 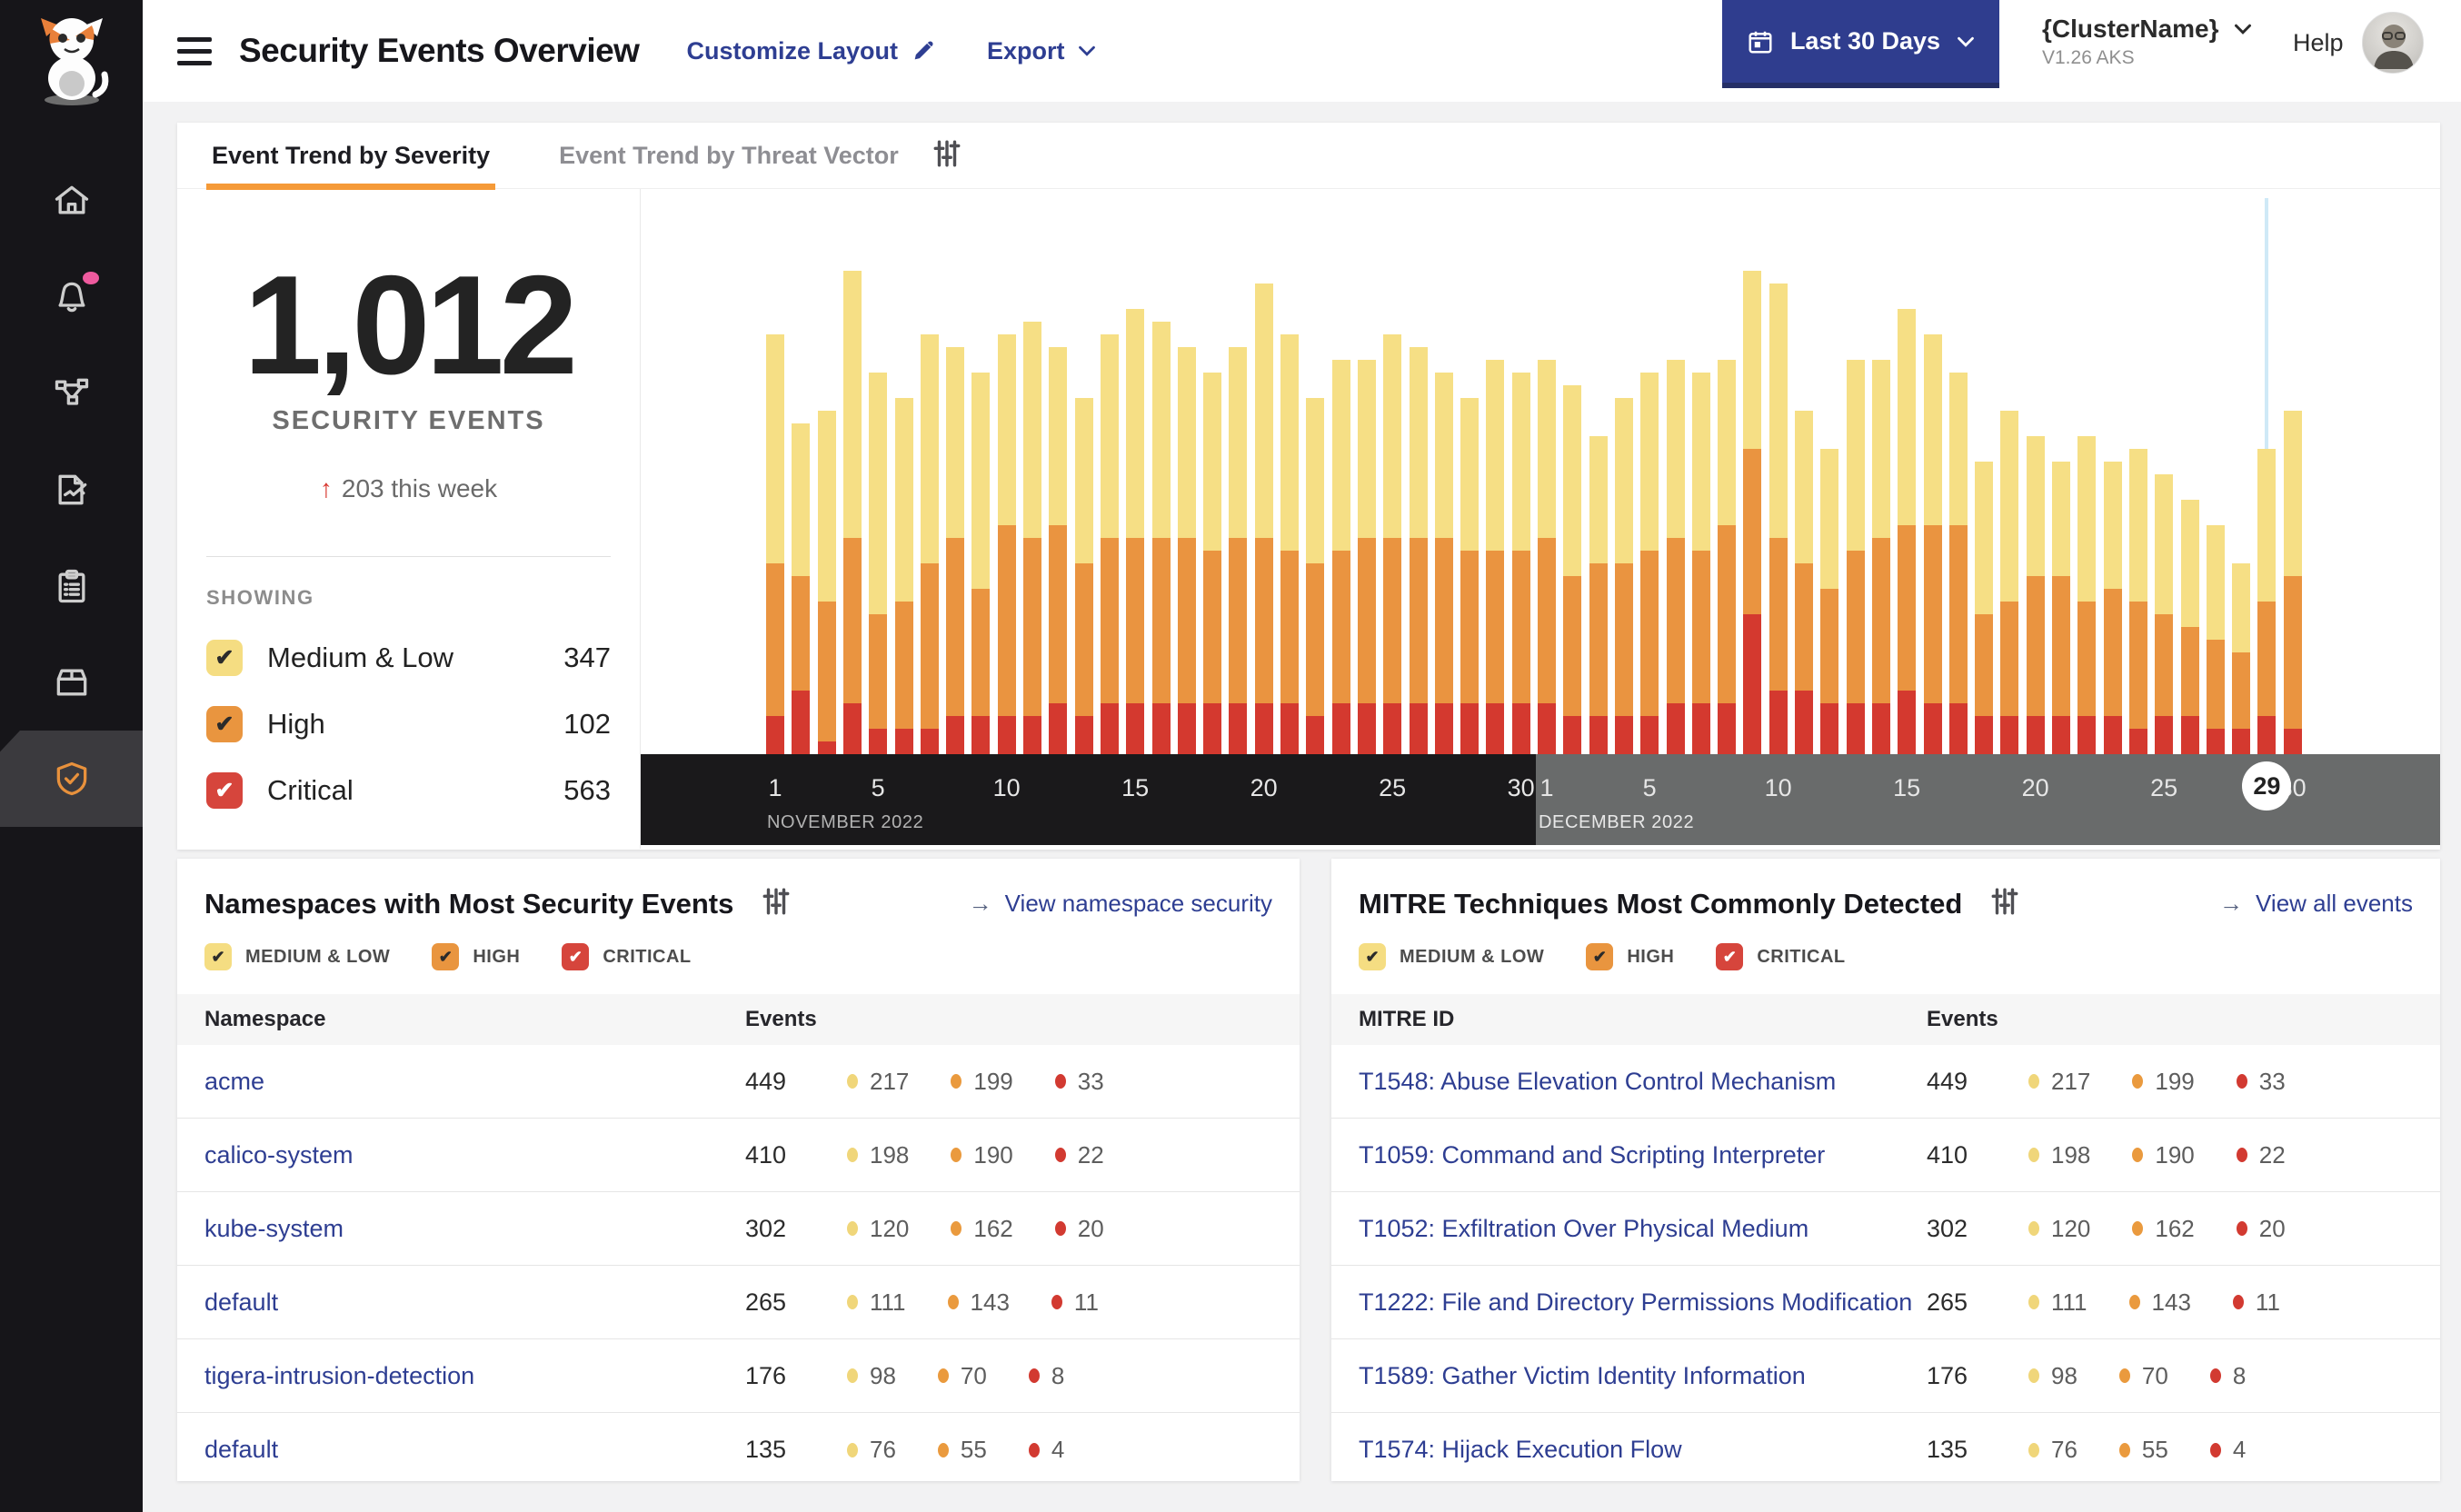 What do you see at coordinates (1041, 51) in the screenshot?
I see `export-button: Export` at bounding box center [1041, 51].